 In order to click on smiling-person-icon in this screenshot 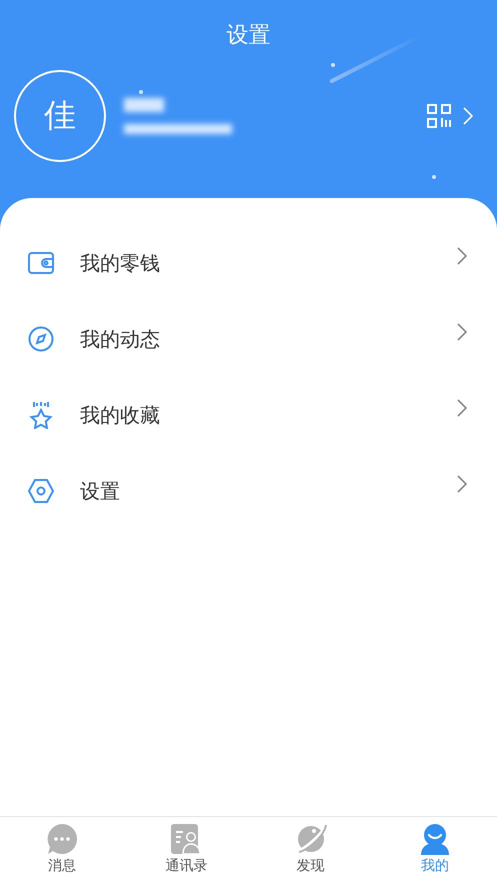, I will do `click(434, 839)`.